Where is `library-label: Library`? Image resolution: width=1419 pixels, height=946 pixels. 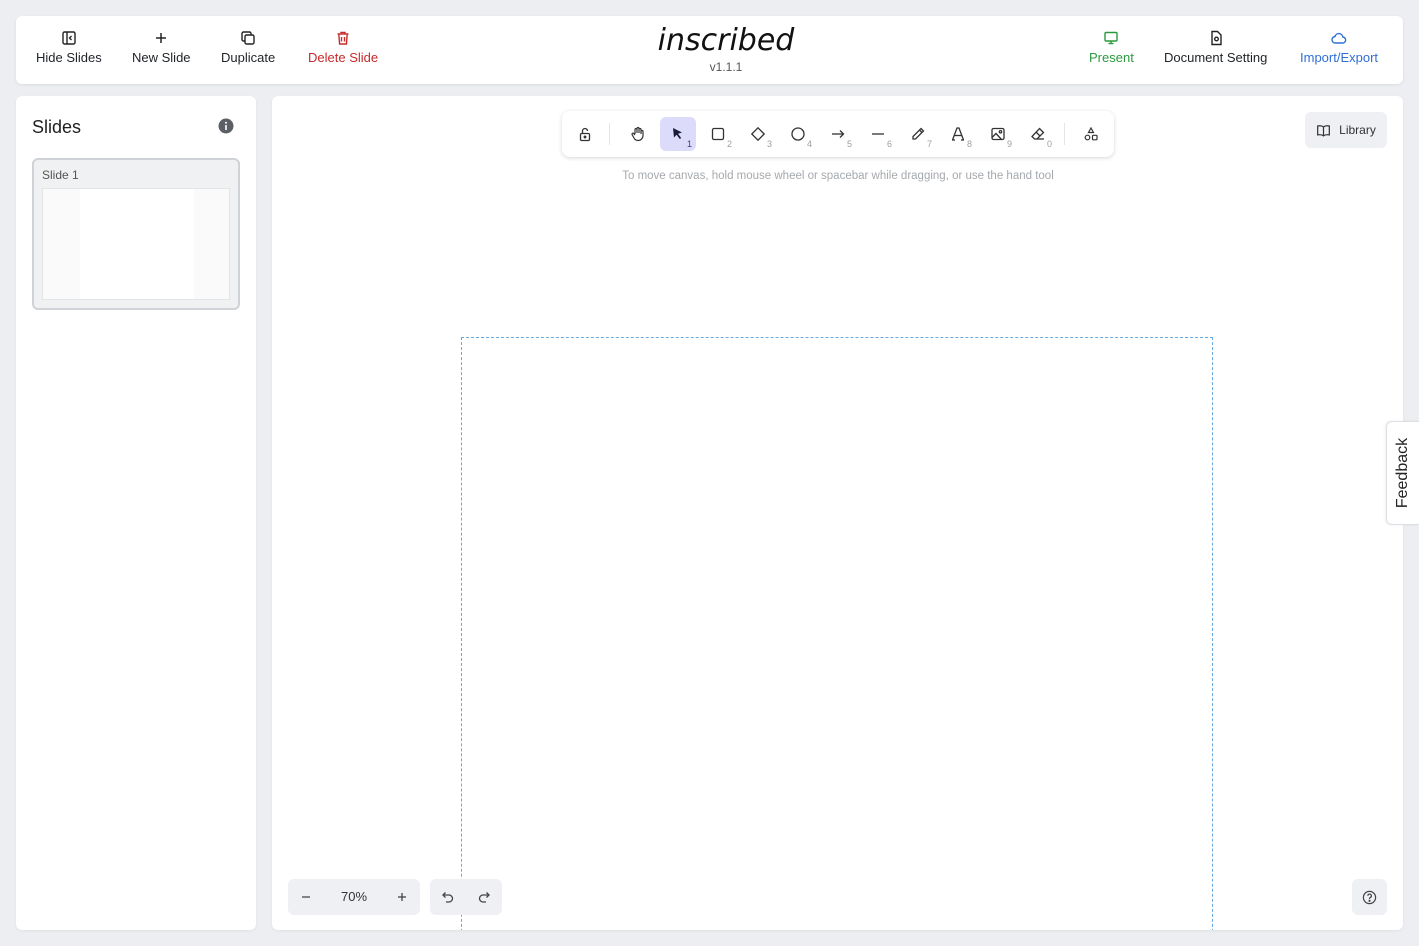 library-label: Library is located at coordinates (1357, 130).